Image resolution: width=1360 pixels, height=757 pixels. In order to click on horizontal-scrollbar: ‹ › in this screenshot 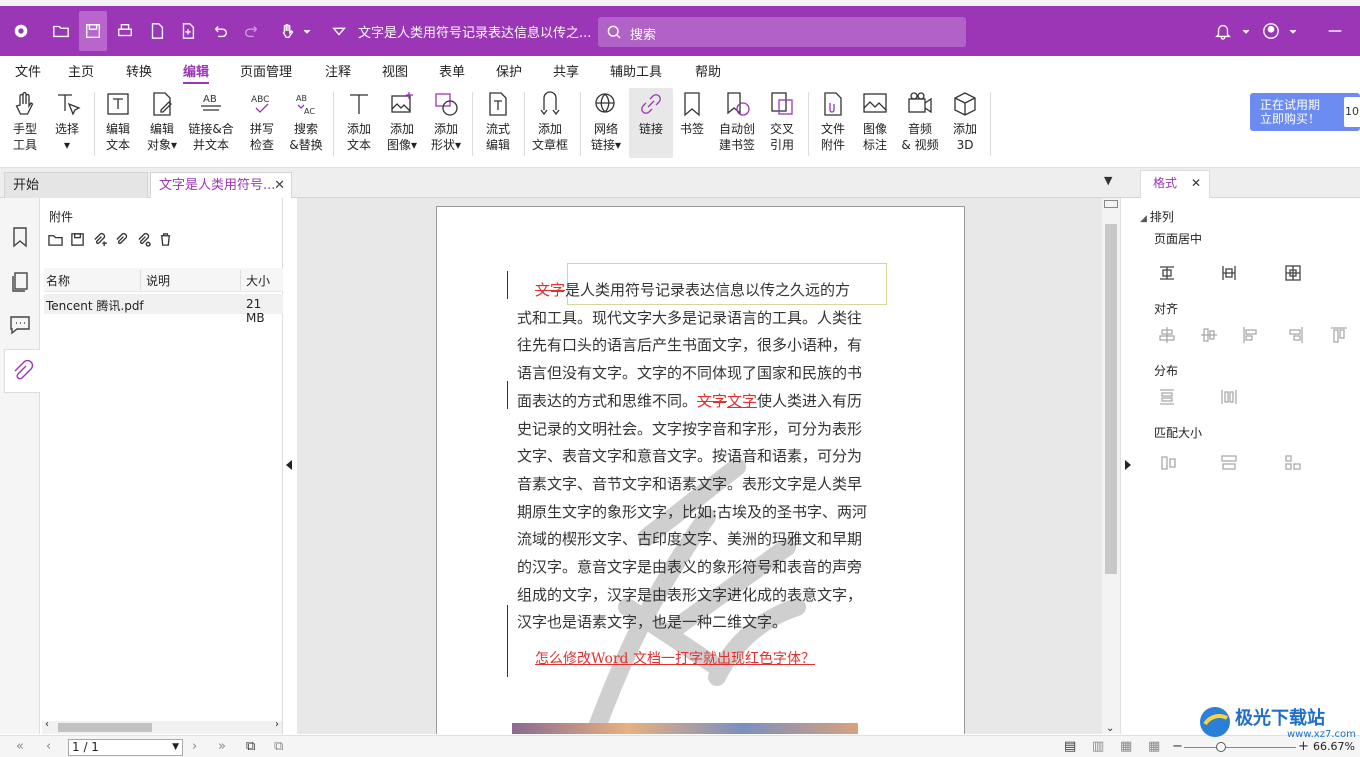, I will do `click(162, 726)`.